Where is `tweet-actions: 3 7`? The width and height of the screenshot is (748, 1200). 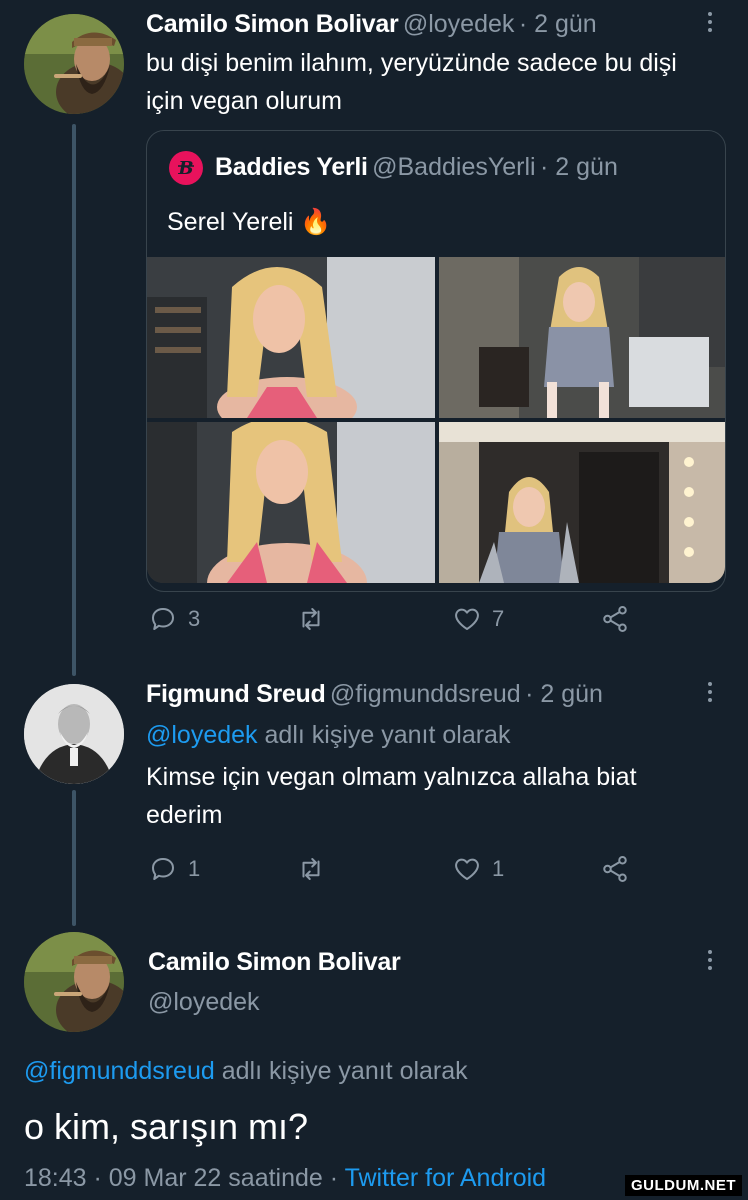 tweet-actions: 3 7 is located at coordinates (398, 619).